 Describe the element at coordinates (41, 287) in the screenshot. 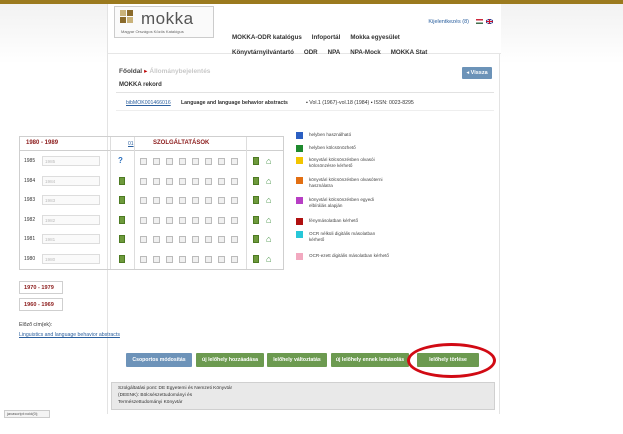

I see `decade-1970-button: 1970 - 1979` at that location.